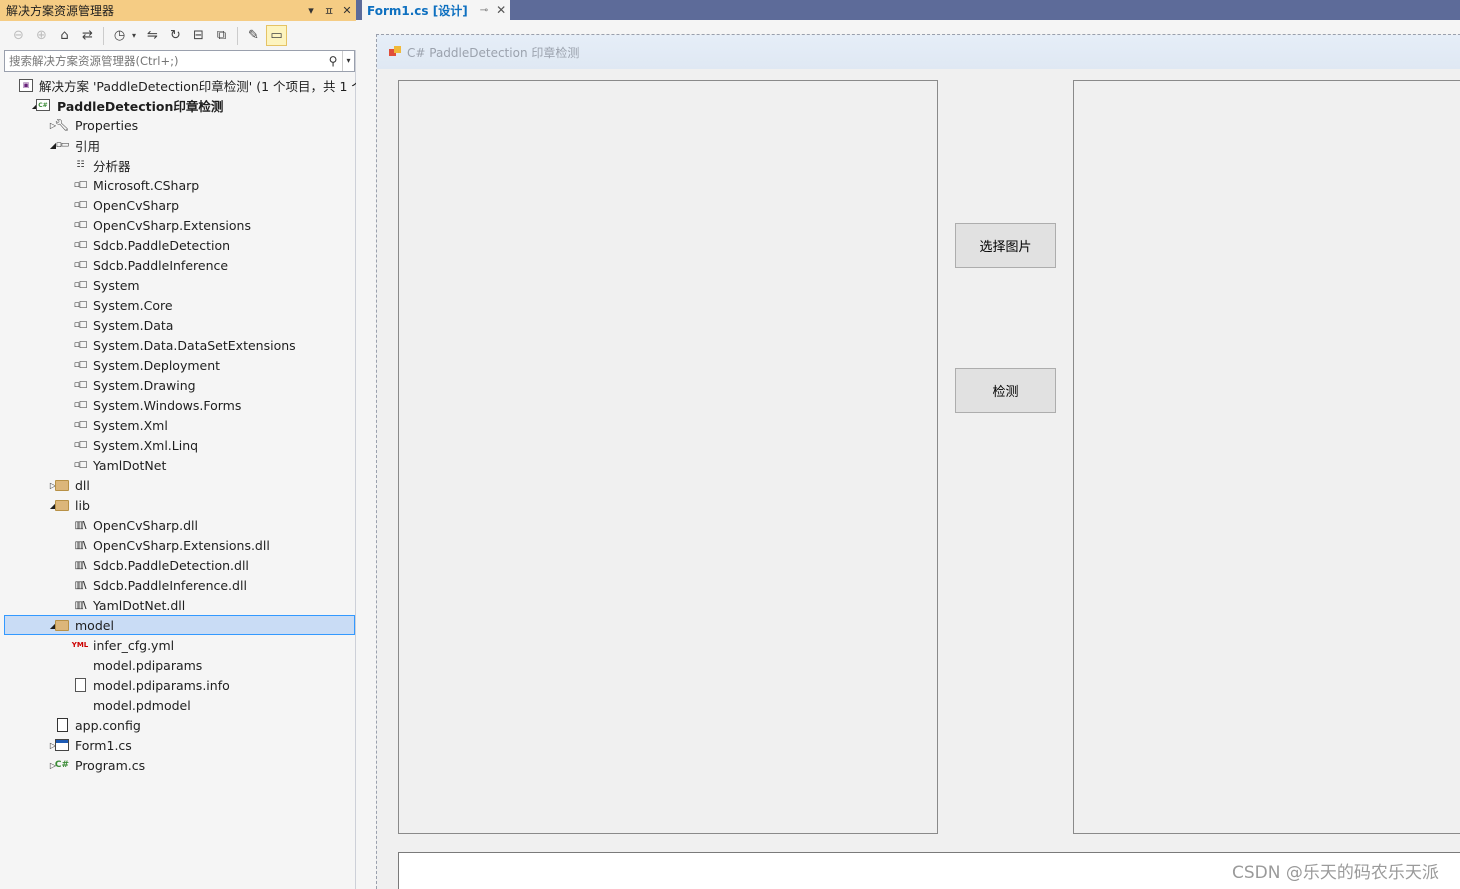 Image resolution: width=1460 pixels, height=889 pixels. What do you see at coordinates (41, 35) in the screenshot?
I see `forward-icon: ⊕` at bounding box center [41, 35].